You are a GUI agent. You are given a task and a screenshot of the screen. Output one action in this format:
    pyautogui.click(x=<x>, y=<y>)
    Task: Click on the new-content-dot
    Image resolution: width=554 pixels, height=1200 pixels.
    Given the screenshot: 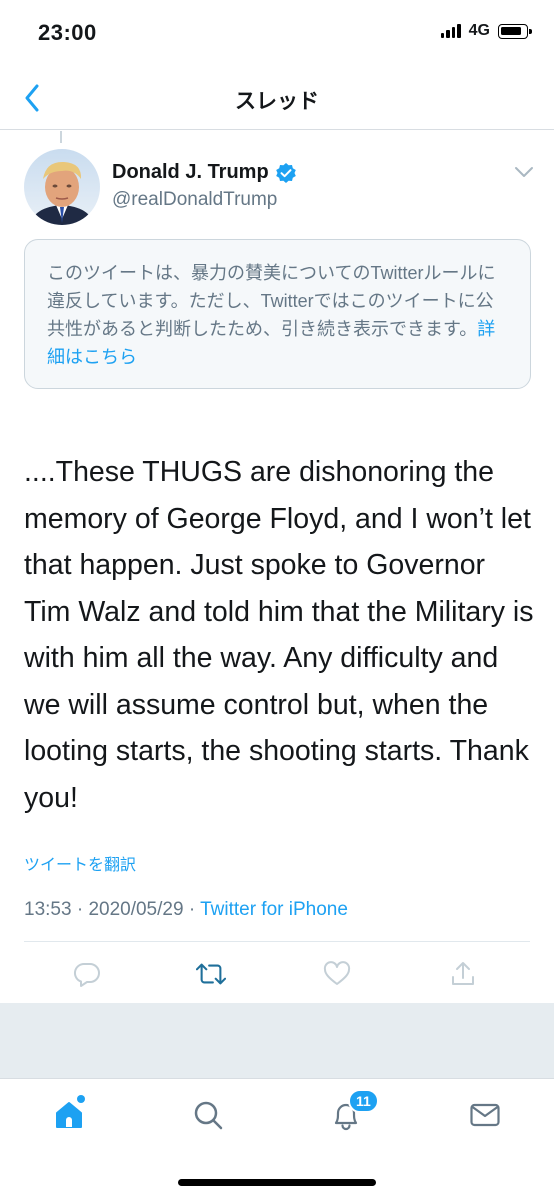 What is the action you would take?
    pyautogui.click(x=81, y=1099)
    